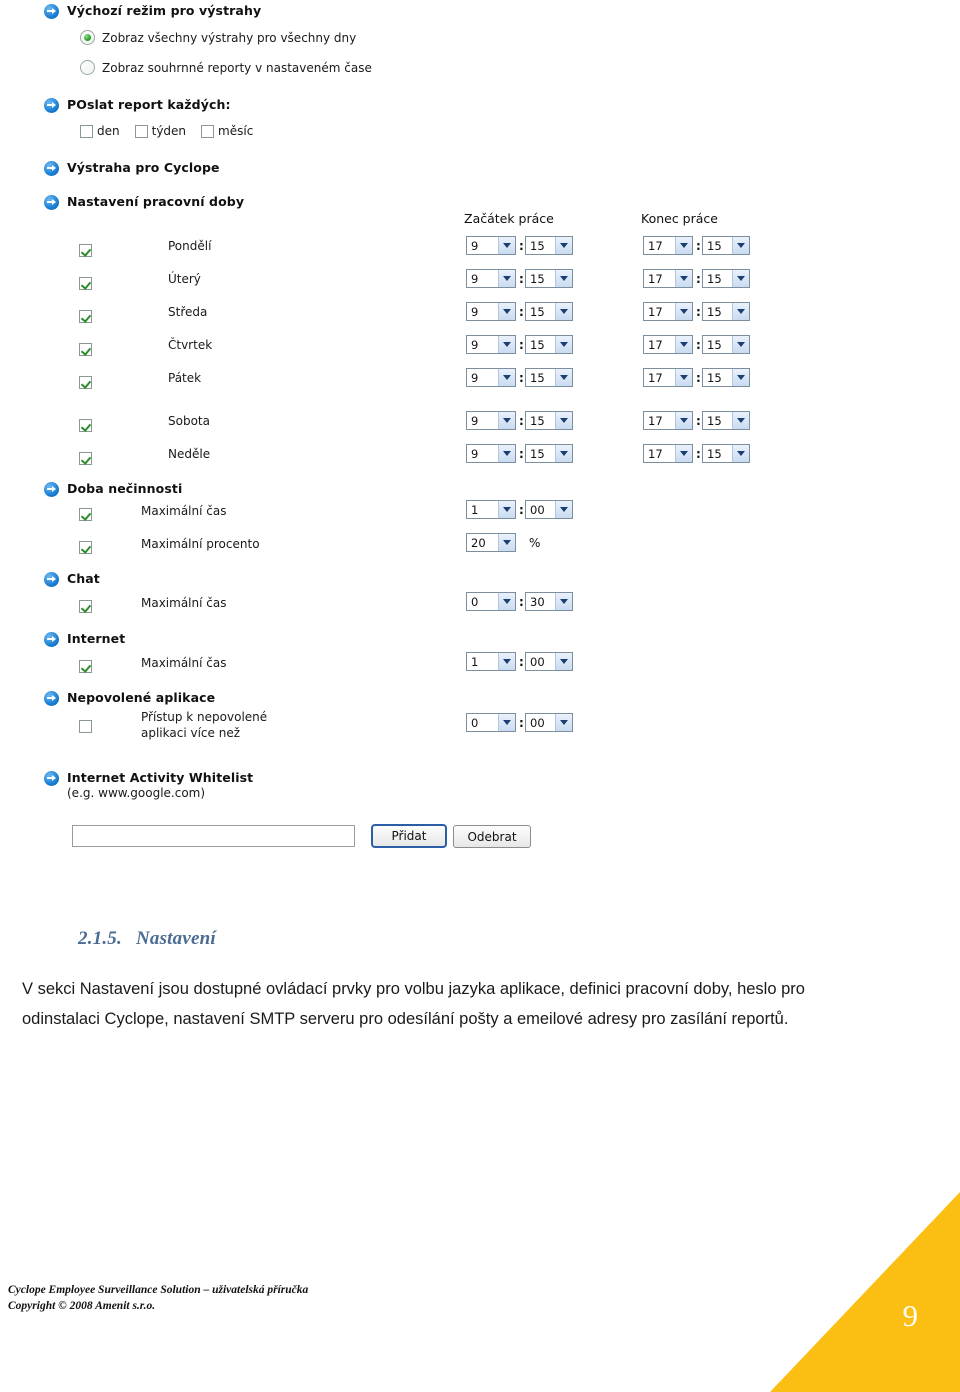 The image size is (960, 1392). What do you see at coordinates (668, 311) in the screenshot?
I see `dropdown-day-2-end-hours: 17` at bounding box center [668, 311].